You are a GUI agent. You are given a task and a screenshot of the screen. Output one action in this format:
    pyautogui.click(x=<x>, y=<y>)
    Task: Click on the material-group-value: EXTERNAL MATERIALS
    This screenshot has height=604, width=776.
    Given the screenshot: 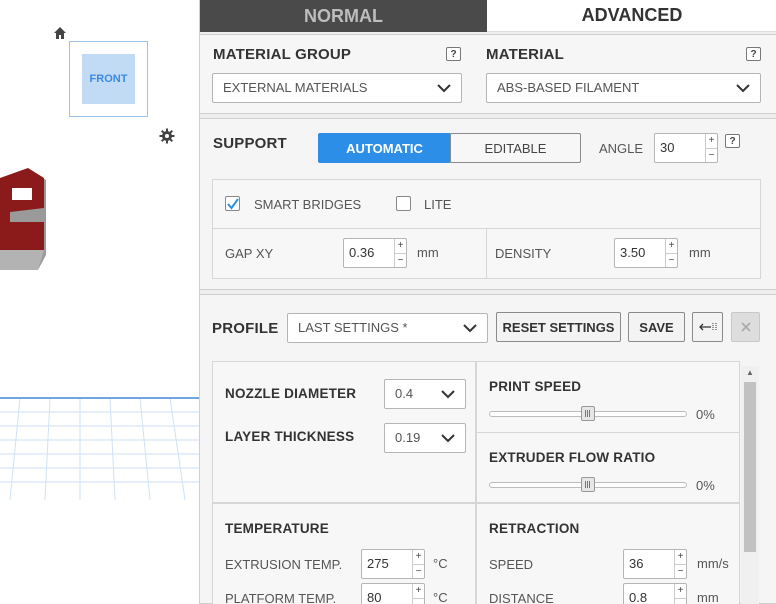 What is the action you would take?
    pyautogui.click(x=295, y=87)
    